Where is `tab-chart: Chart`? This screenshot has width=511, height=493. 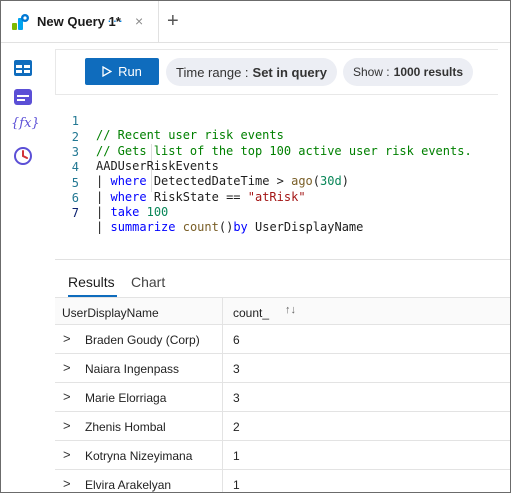
tab-chart: Chart is located at coordinates (148, 282).